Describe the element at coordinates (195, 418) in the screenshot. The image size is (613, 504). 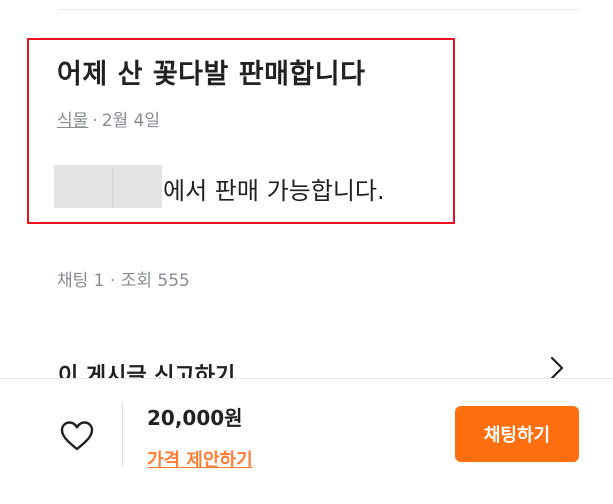
I see `price: 20,000원` at that location.